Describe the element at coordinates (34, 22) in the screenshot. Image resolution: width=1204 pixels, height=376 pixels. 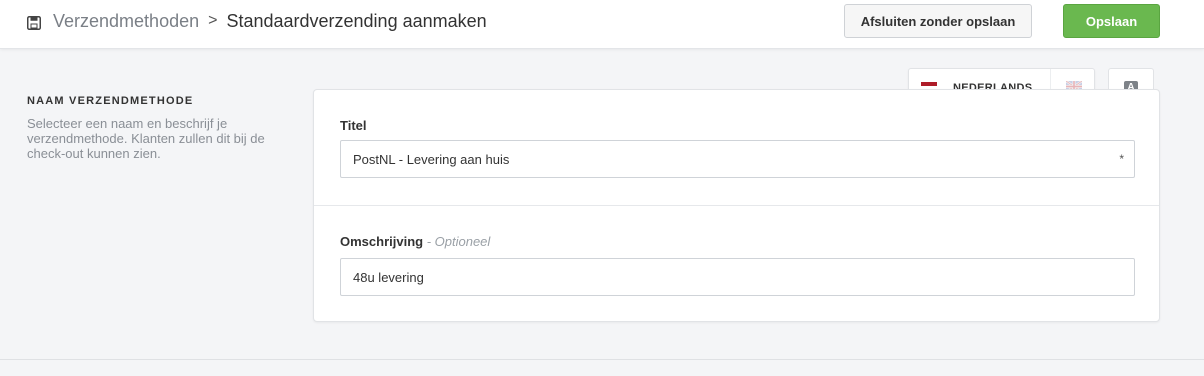
I see `save-icon` at that location.